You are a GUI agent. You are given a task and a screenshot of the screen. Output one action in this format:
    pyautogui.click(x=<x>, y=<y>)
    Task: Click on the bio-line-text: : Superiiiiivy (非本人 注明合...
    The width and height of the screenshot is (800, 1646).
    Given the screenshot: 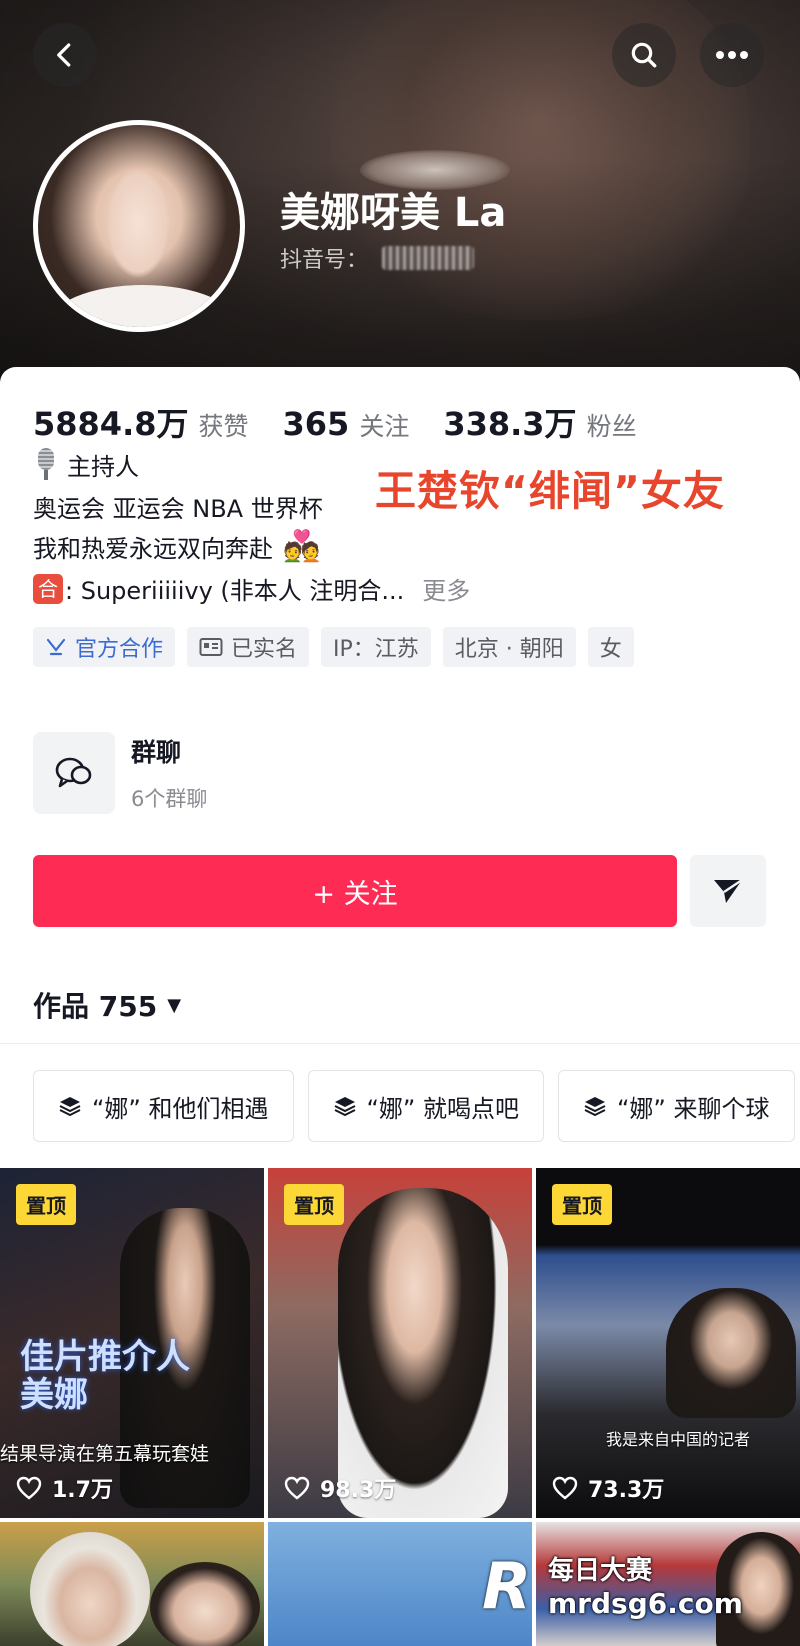 What is the action you would take?
    pyautogui.click(x=235, y=591)
    